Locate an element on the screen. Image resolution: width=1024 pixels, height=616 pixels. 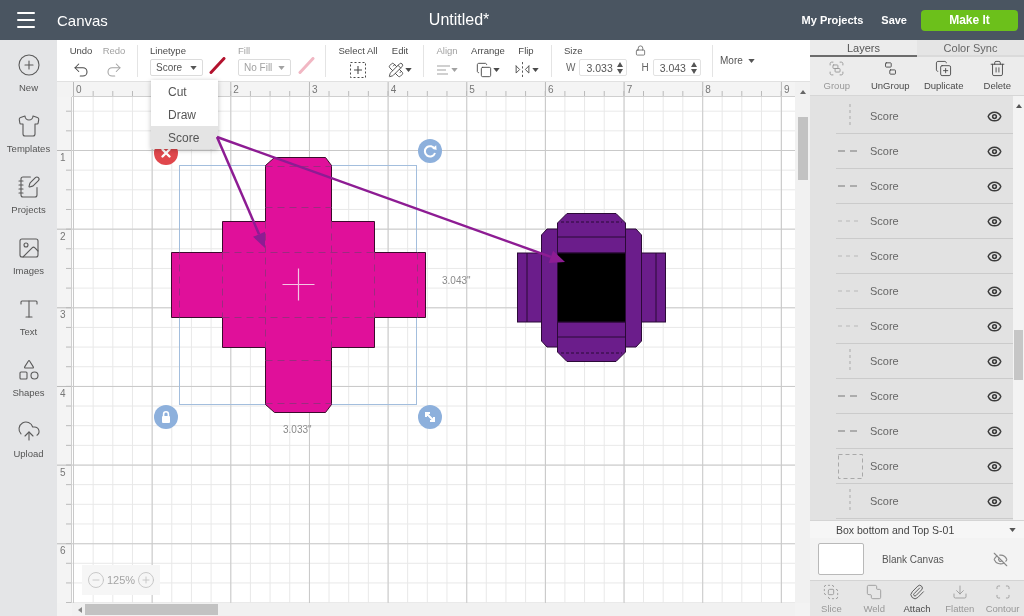
layer-tool-button: Attach is located at coordinates (917, 598).